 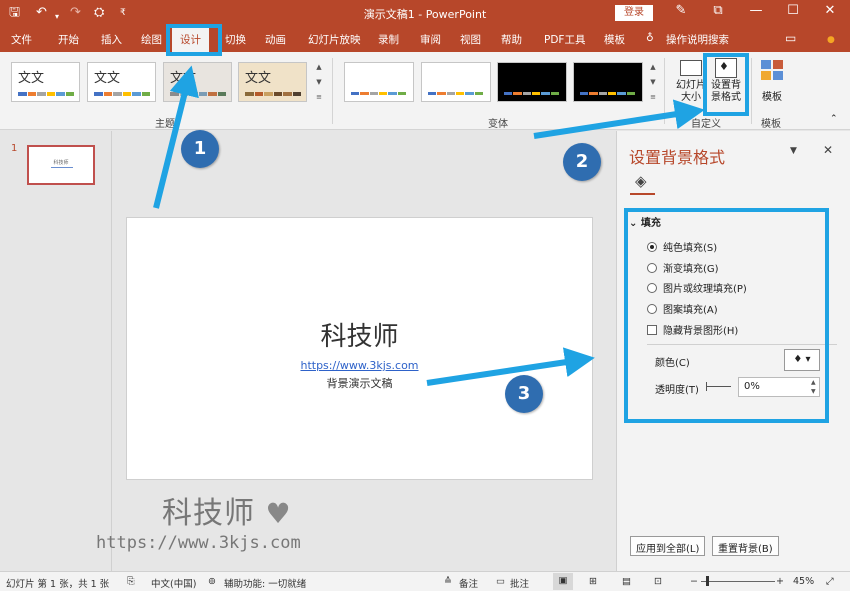 I want to click on slide-counter: 幻灯片 第 1 张，共 1 张, so click(x=58, y=584).